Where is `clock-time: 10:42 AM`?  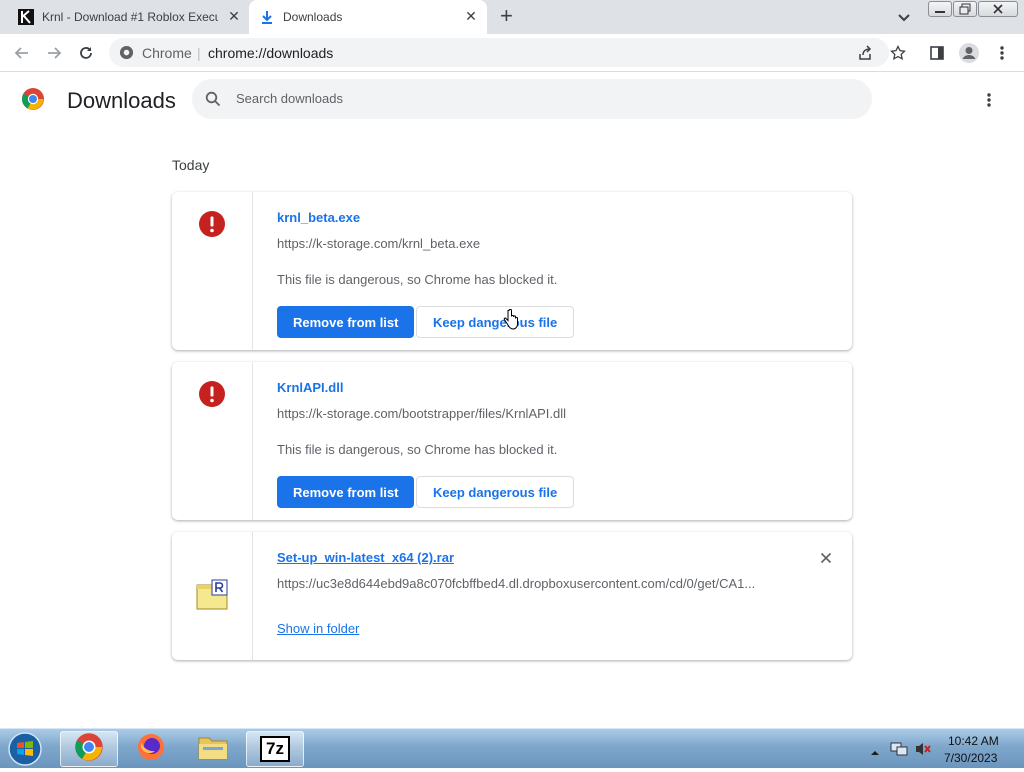 clock-time: 10:42 AM is located at coordinates (973, 741).